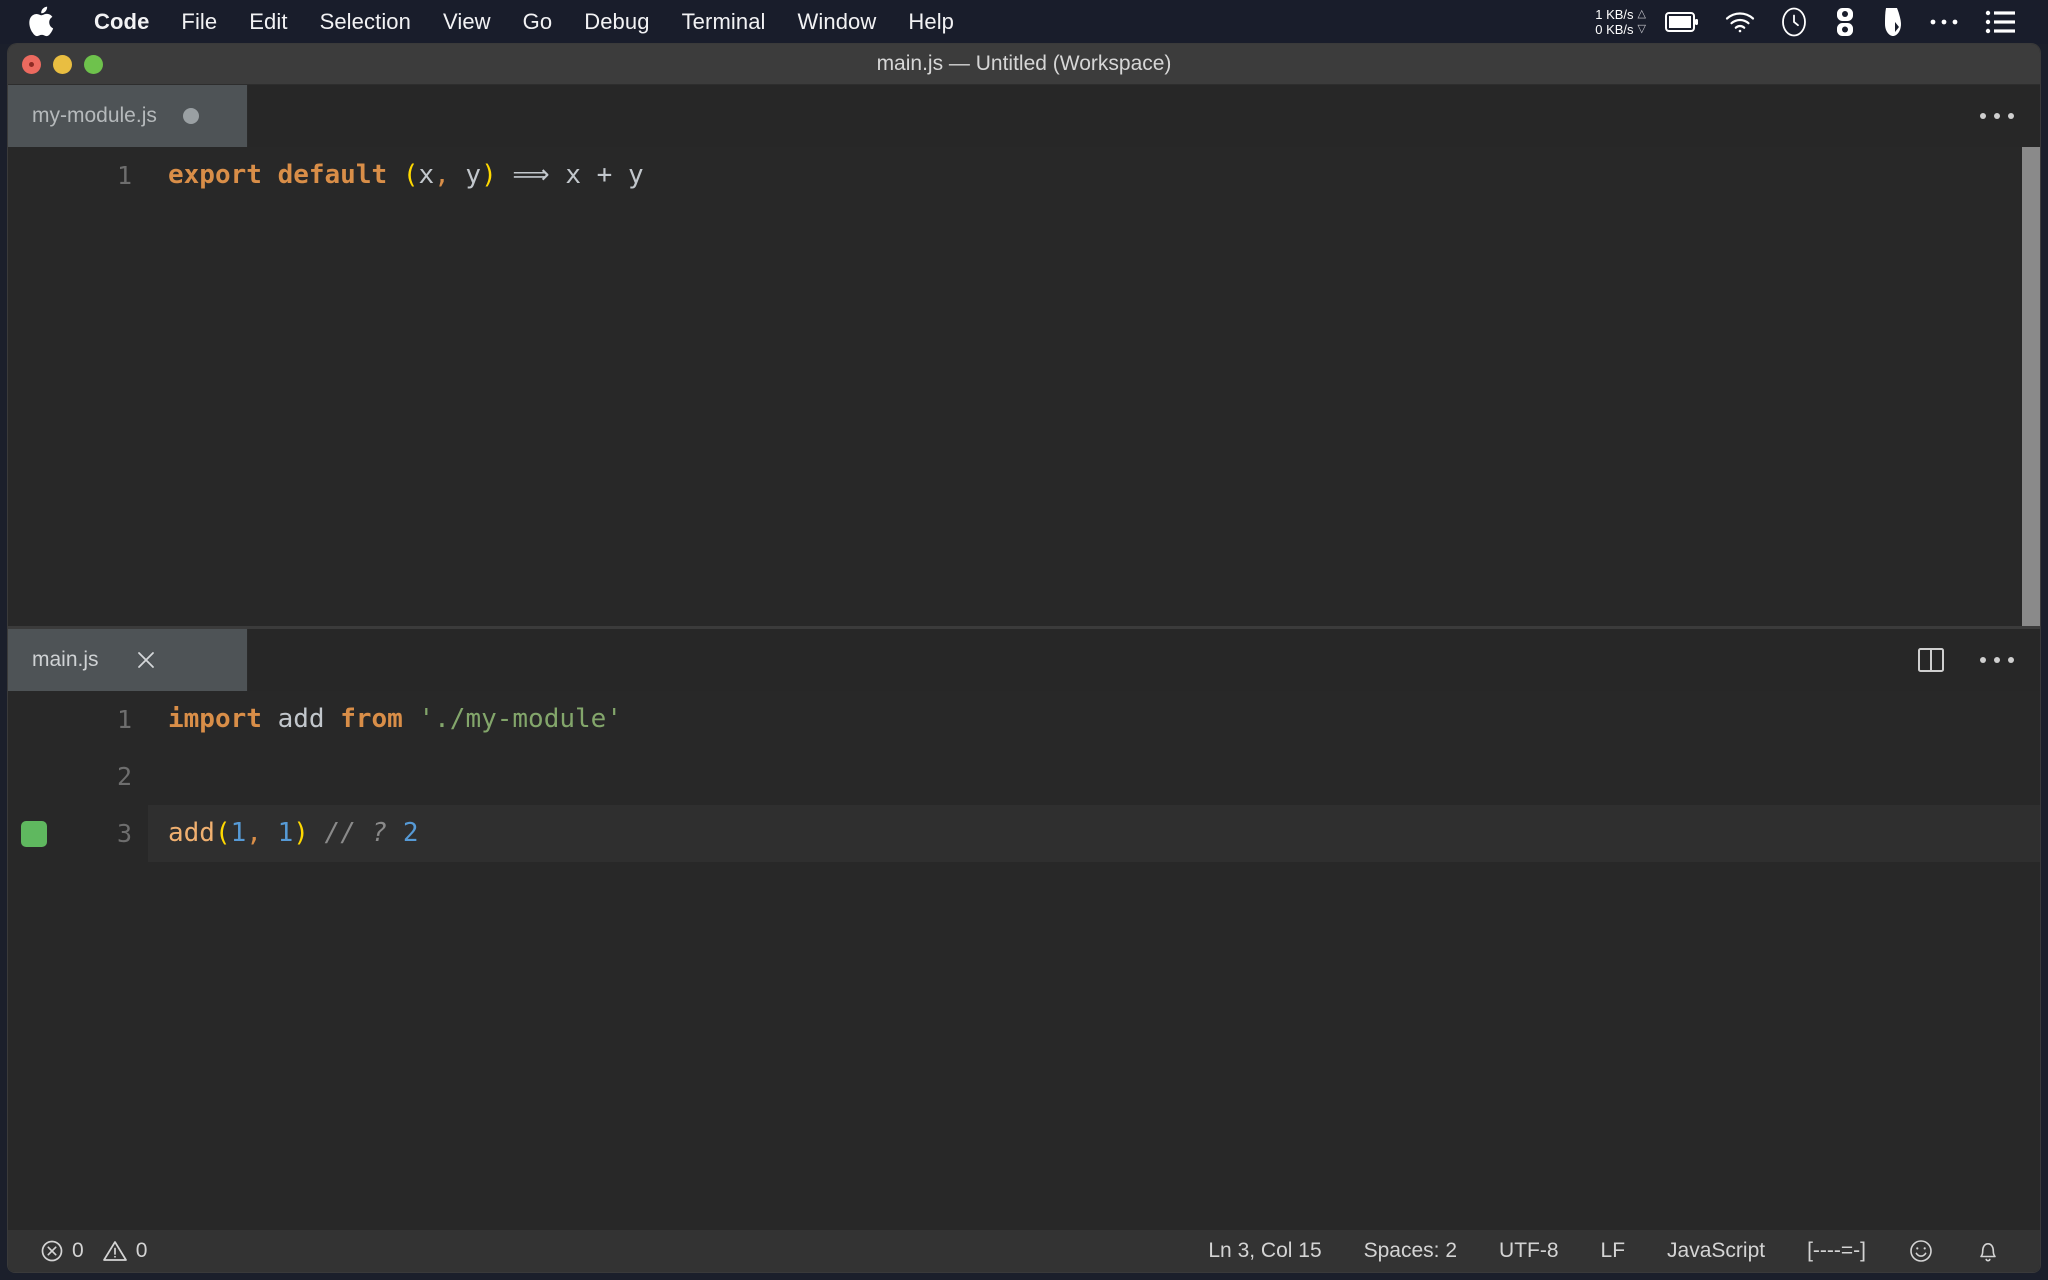  Describe the element at coordinates (141, 1250) in the screenshot. I see `warning-count: 0` at that location.